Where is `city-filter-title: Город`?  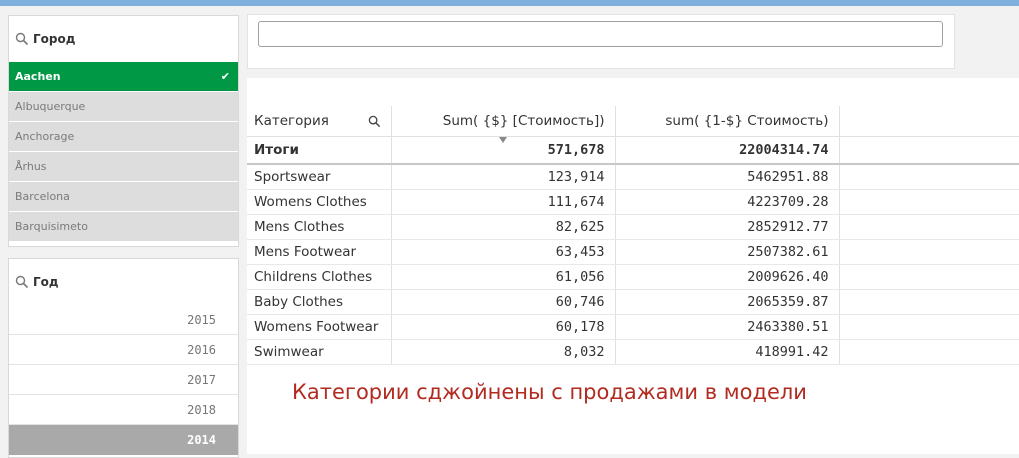
city-filter-title: Город is located at coordinates (54, 39).